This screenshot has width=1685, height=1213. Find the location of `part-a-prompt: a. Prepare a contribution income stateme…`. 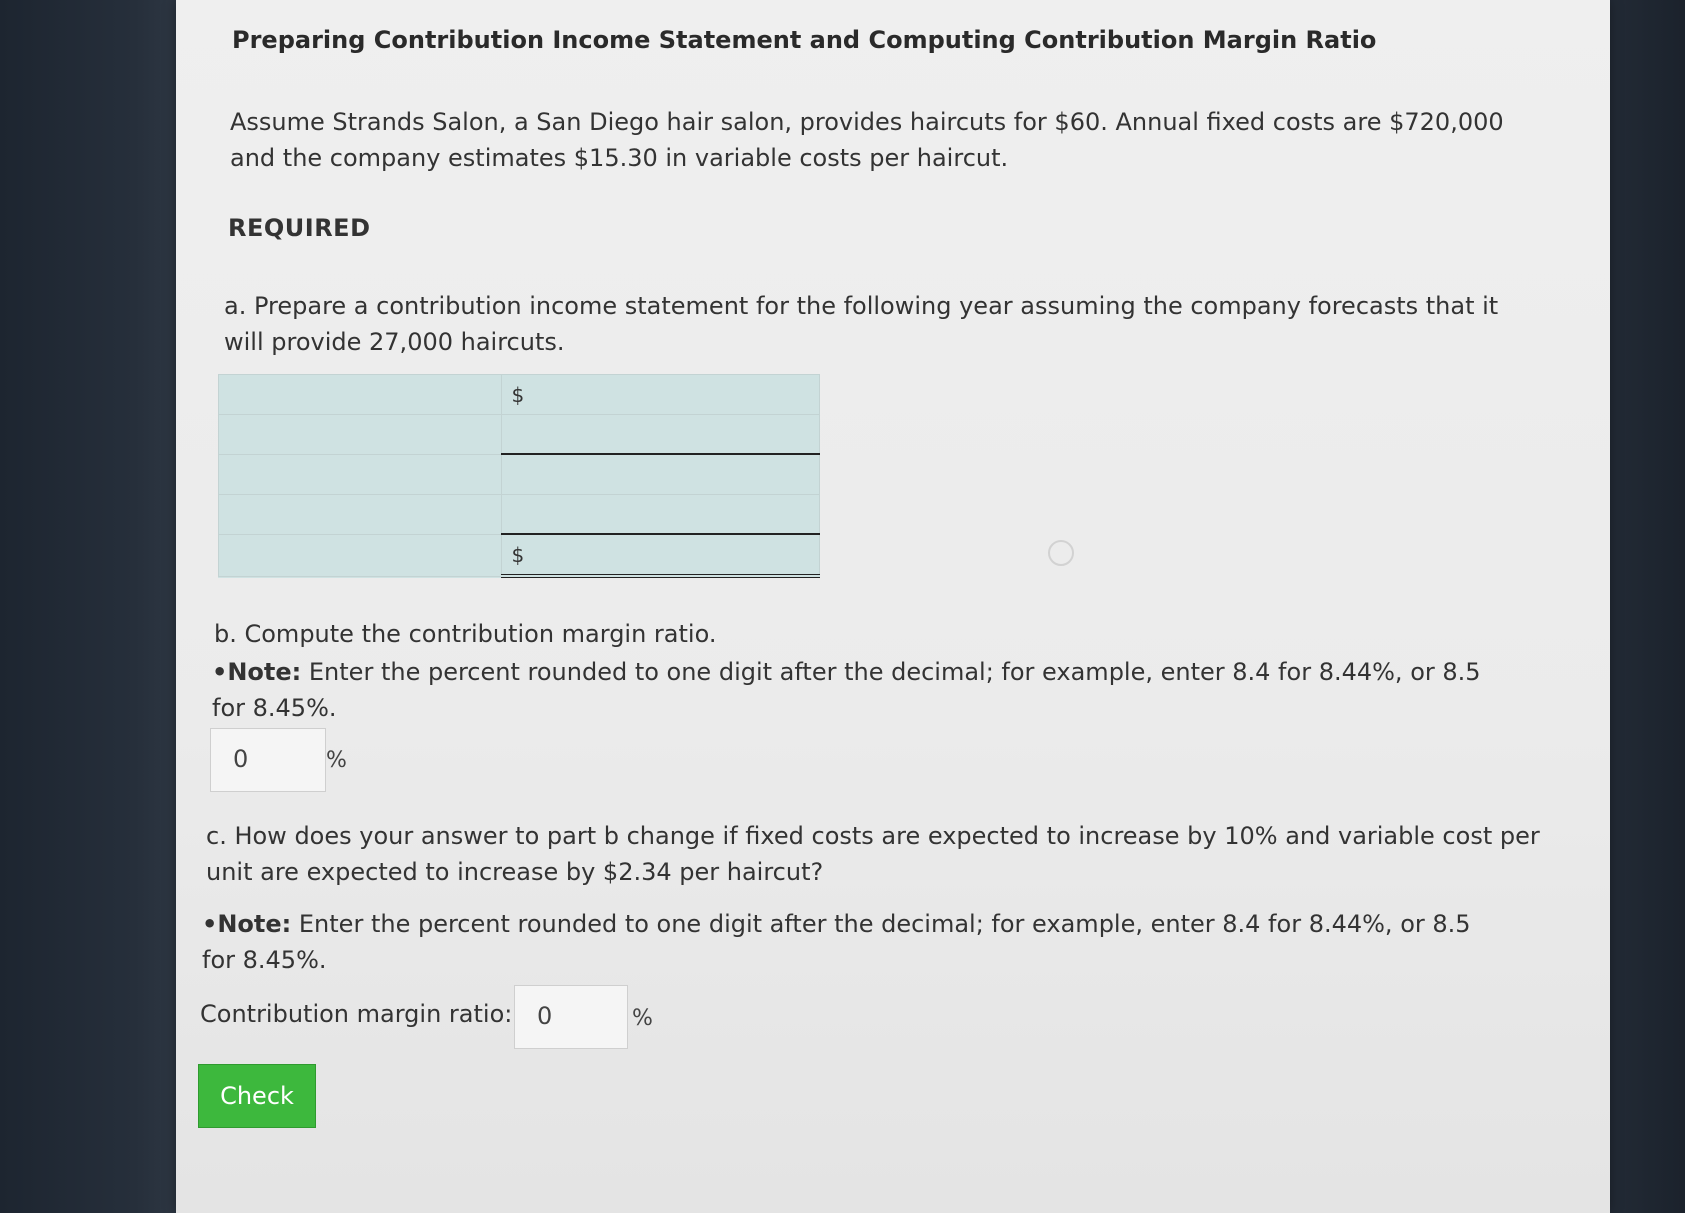

part-a-prompt: a. Prepare a contribution income stateme… is located at coordinates (861, 324).